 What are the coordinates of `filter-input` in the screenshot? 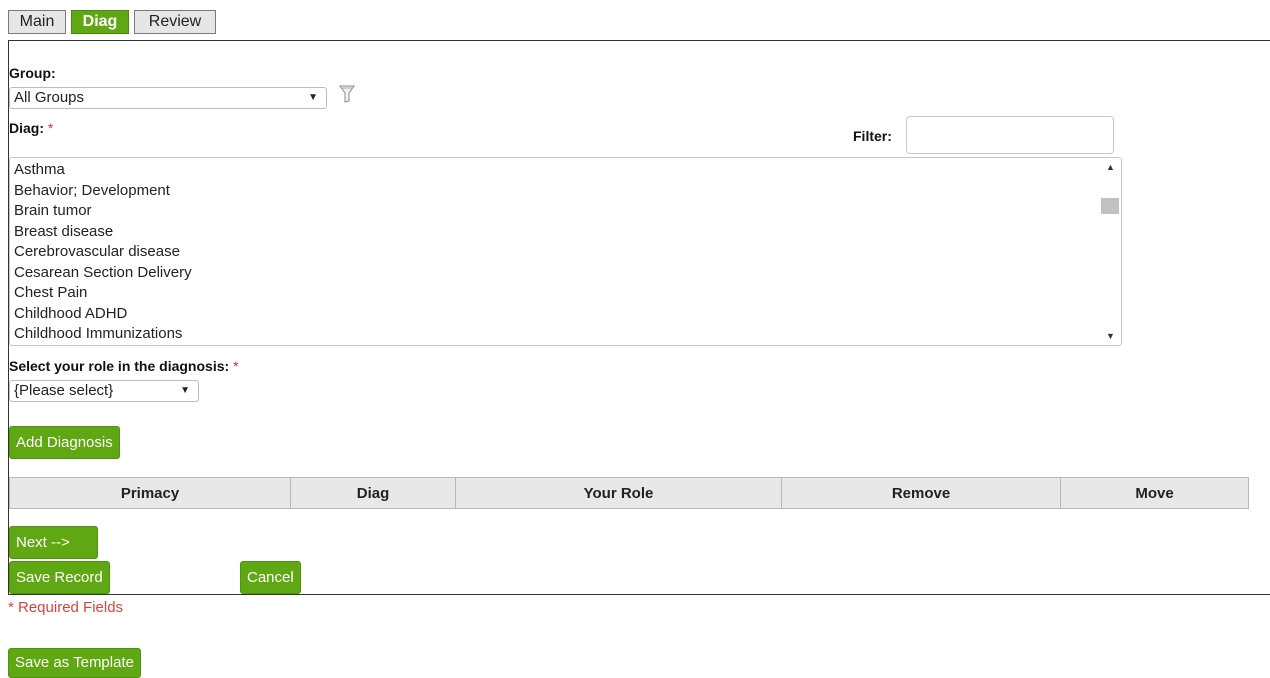 It's located at (1010, 135).